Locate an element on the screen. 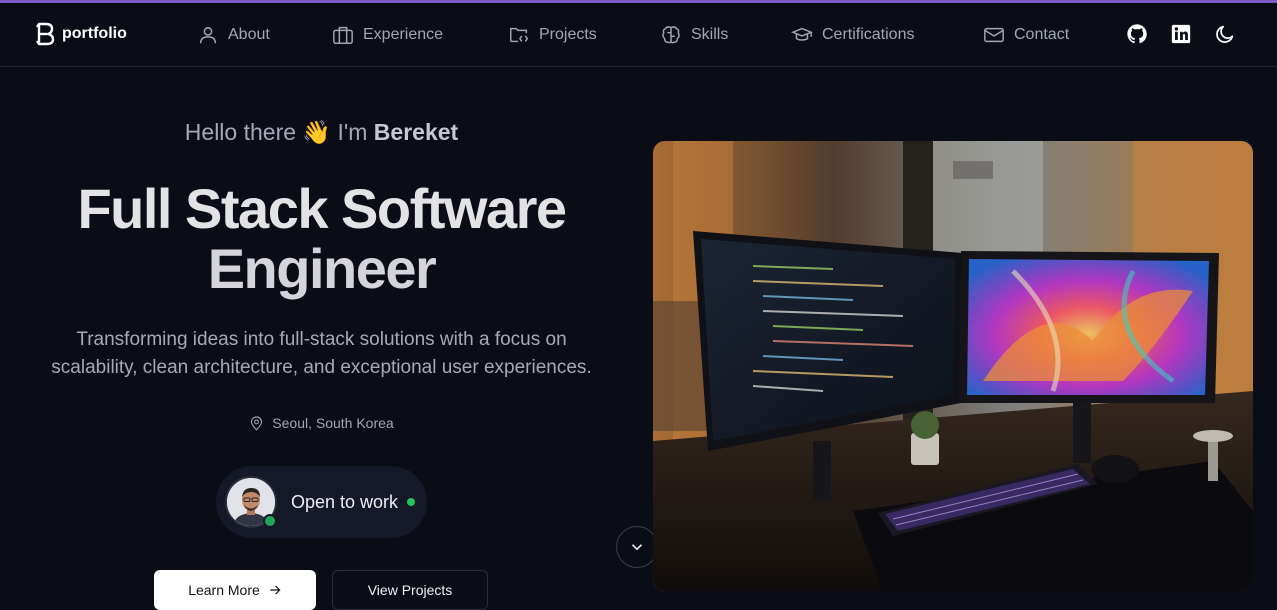 The height and width of the screenshot is (610, 1277). github-link is located at coordinates (1138, 35).